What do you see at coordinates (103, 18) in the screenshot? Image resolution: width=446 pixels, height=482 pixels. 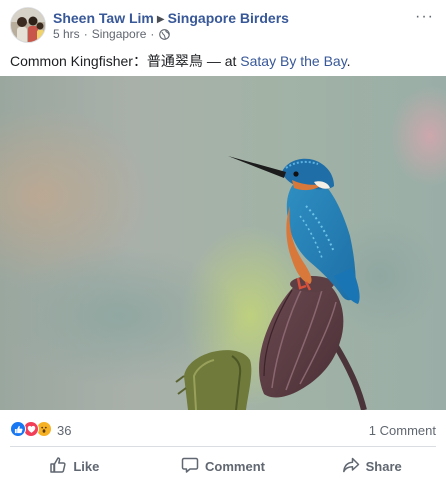 I see `author-name: Sheen Taw Lim` at bounding box center [103, 18].